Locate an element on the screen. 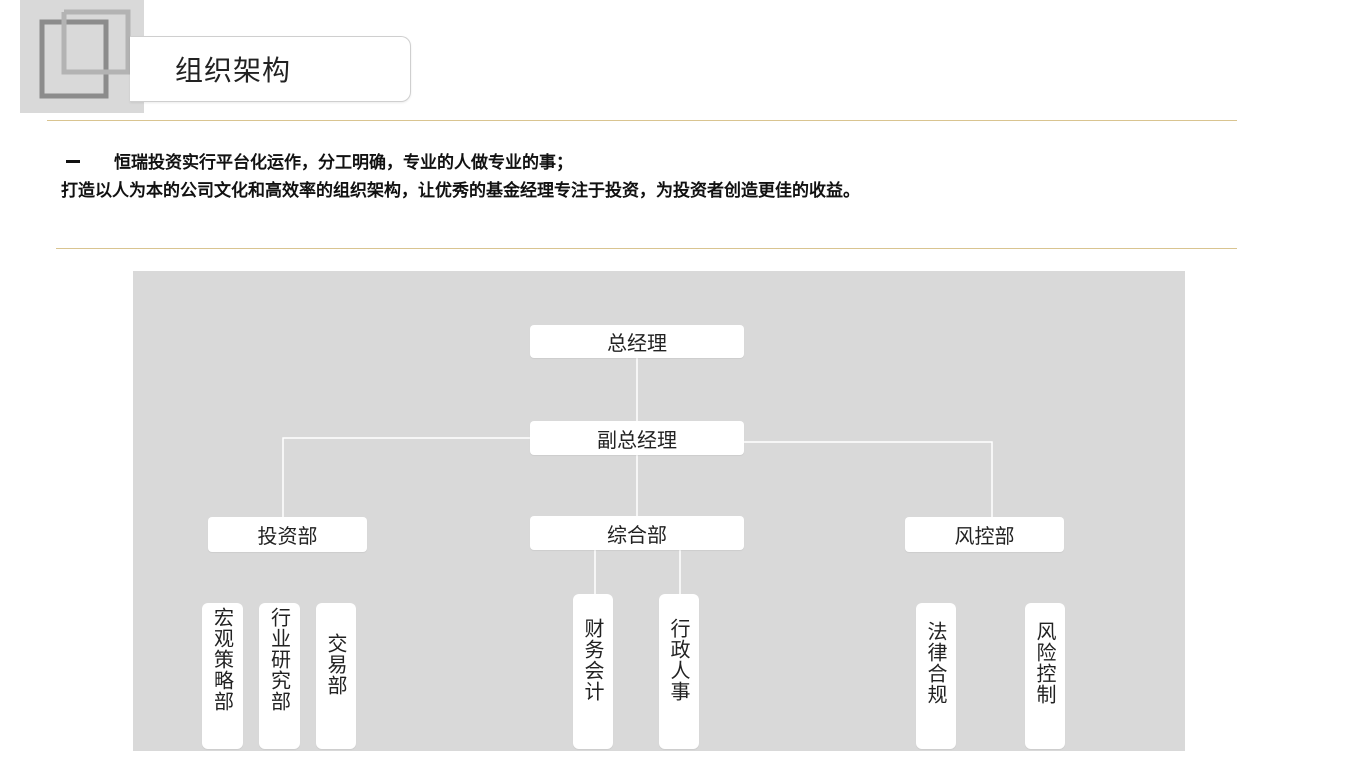  intro-text-1: 恒瑞投资实行平台化运作，分工明确，专业的人做专业的事； is located at coordinates (343, 163).